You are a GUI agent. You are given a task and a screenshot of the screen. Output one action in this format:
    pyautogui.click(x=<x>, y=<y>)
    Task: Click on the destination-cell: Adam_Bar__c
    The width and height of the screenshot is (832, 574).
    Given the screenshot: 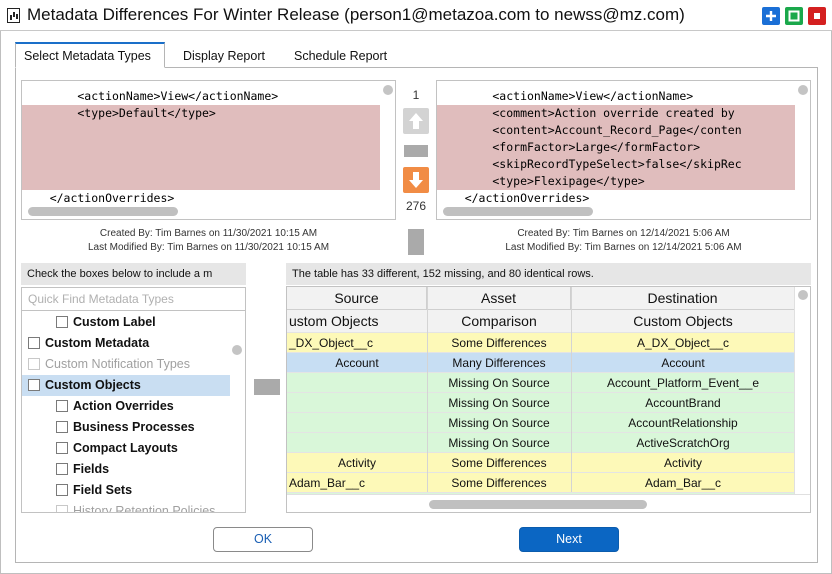 What is the action you would take?
    pyautogui.click(x=683, y=483)
    